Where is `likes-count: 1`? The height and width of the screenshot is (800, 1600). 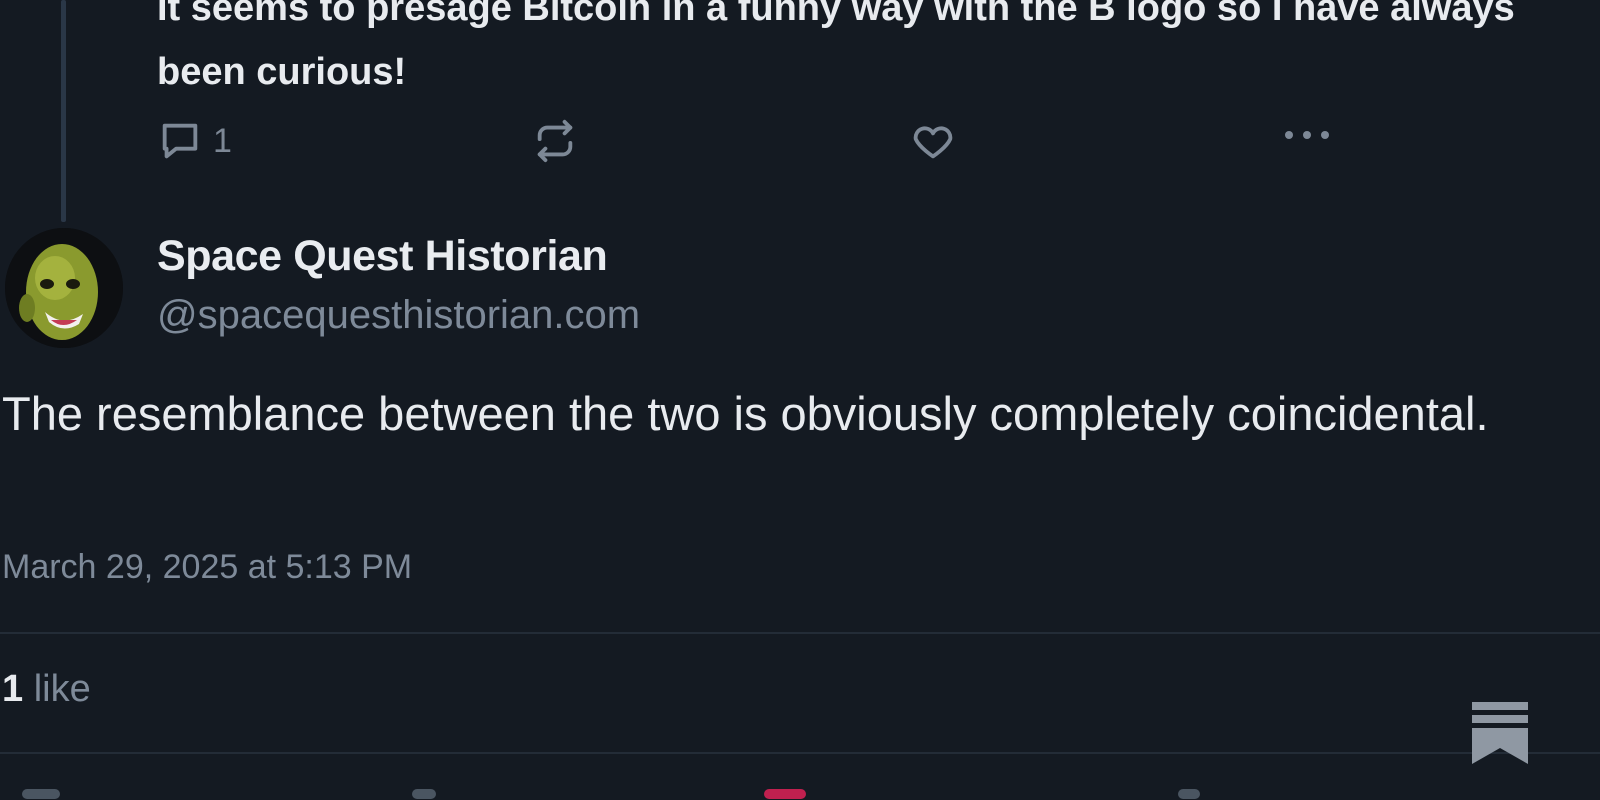 likes-count: 1 is located at coordinates (13, 689).